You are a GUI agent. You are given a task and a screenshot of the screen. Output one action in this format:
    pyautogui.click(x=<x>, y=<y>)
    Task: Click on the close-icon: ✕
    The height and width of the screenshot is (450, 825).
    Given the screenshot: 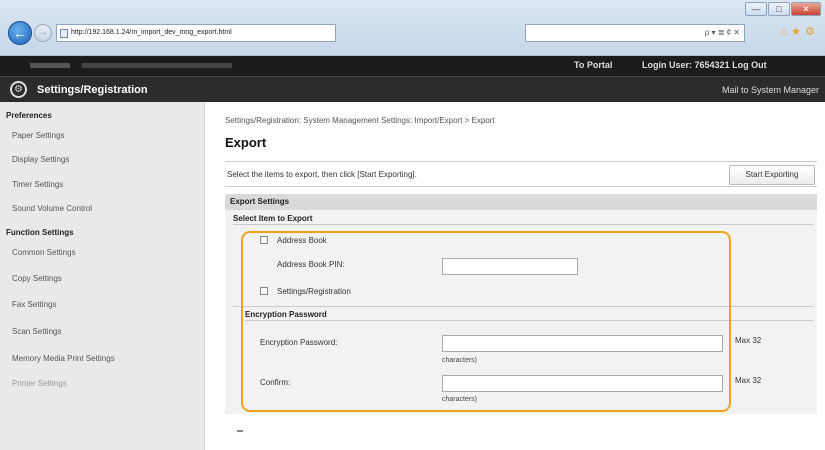 What is the action you would take?
    pyautogui.click(x=806, y=9)
    